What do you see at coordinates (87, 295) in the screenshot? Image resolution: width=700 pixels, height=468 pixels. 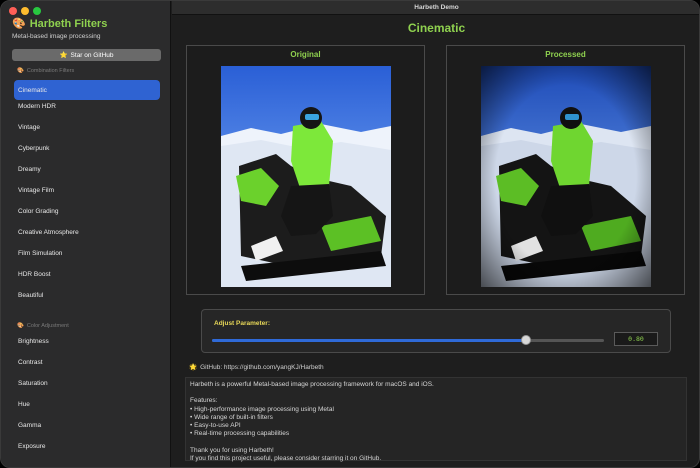 I see `filter-item-beautiful: Beautiful` at bounding box center [87, 295].